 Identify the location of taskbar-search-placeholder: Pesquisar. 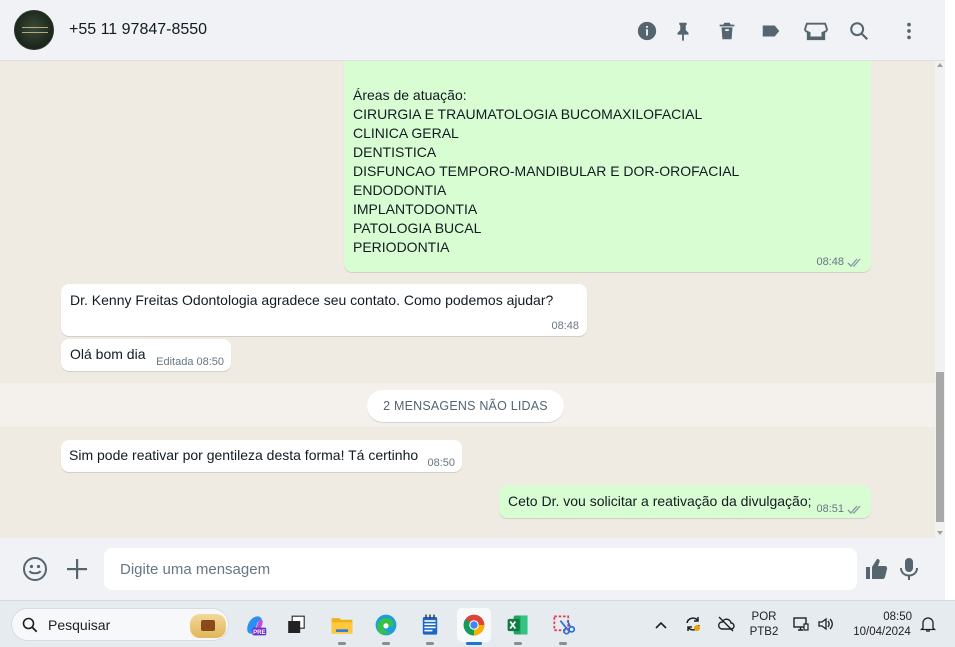
(79, 624).